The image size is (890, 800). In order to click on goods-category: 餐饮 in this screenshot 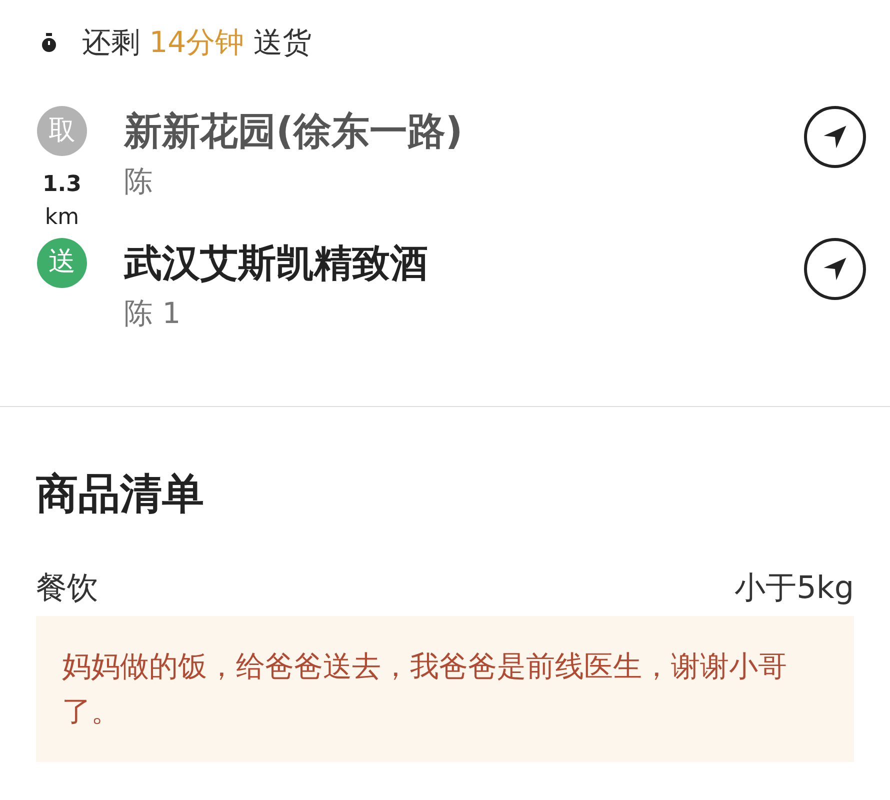, I will do `click(67, 588)`.